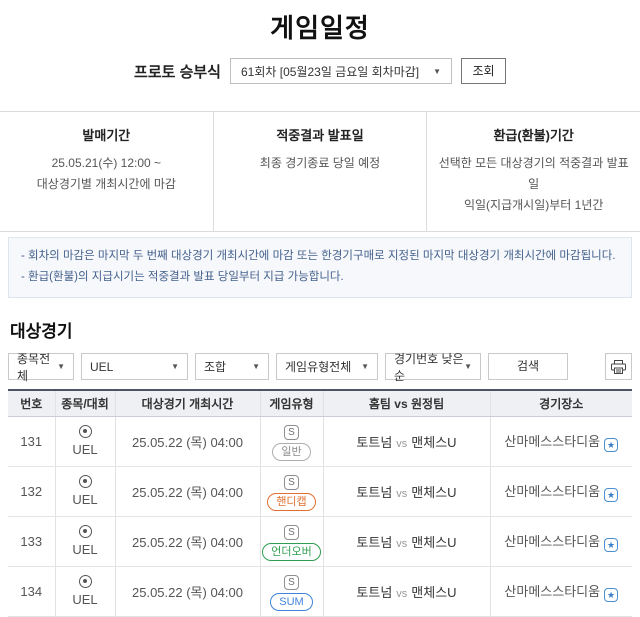 Image resolution: width=640 pixels, height=617 pixels. Describe the element at coordinates (320, 163) in the screenshot. I see `result-date-line1: 최종 경기종료 당일 예정` at that location.